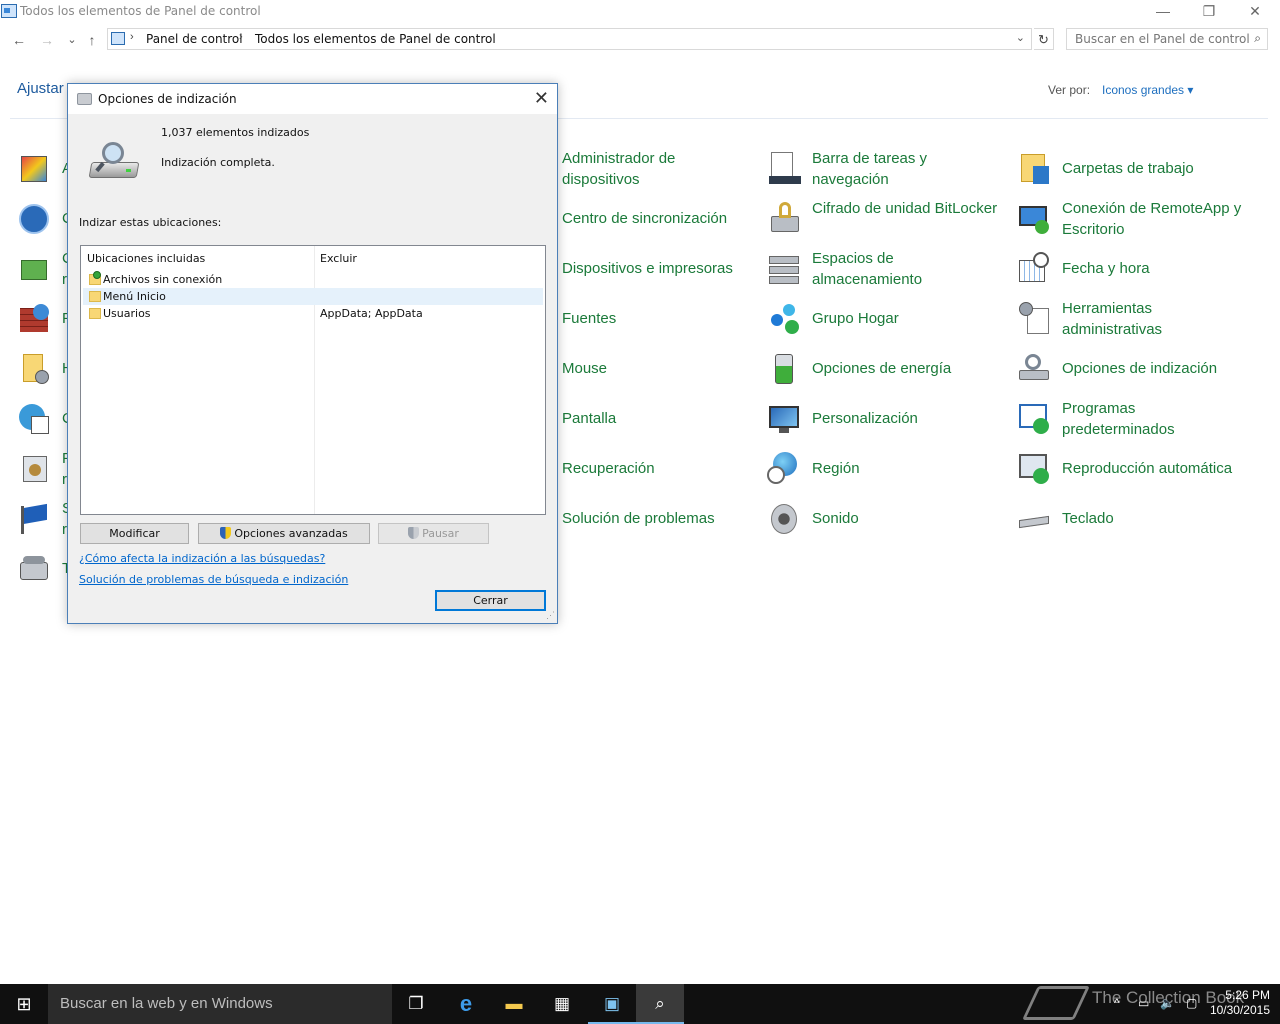 This screenshot has width=1280, height=1024. I want to click on device-manager-link: Administrador de dispositivos, so click(657, 169).